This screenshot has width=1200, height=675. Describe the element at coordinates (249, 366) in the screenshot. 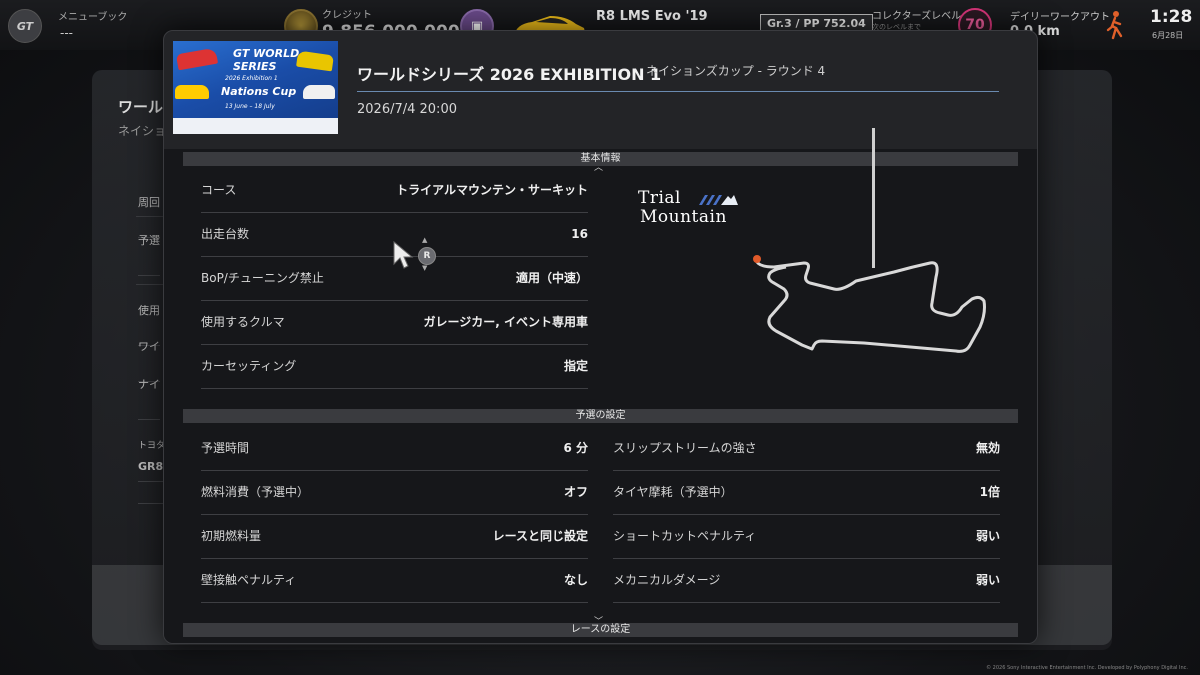

I see `row-label: カーセッティング` at that location.